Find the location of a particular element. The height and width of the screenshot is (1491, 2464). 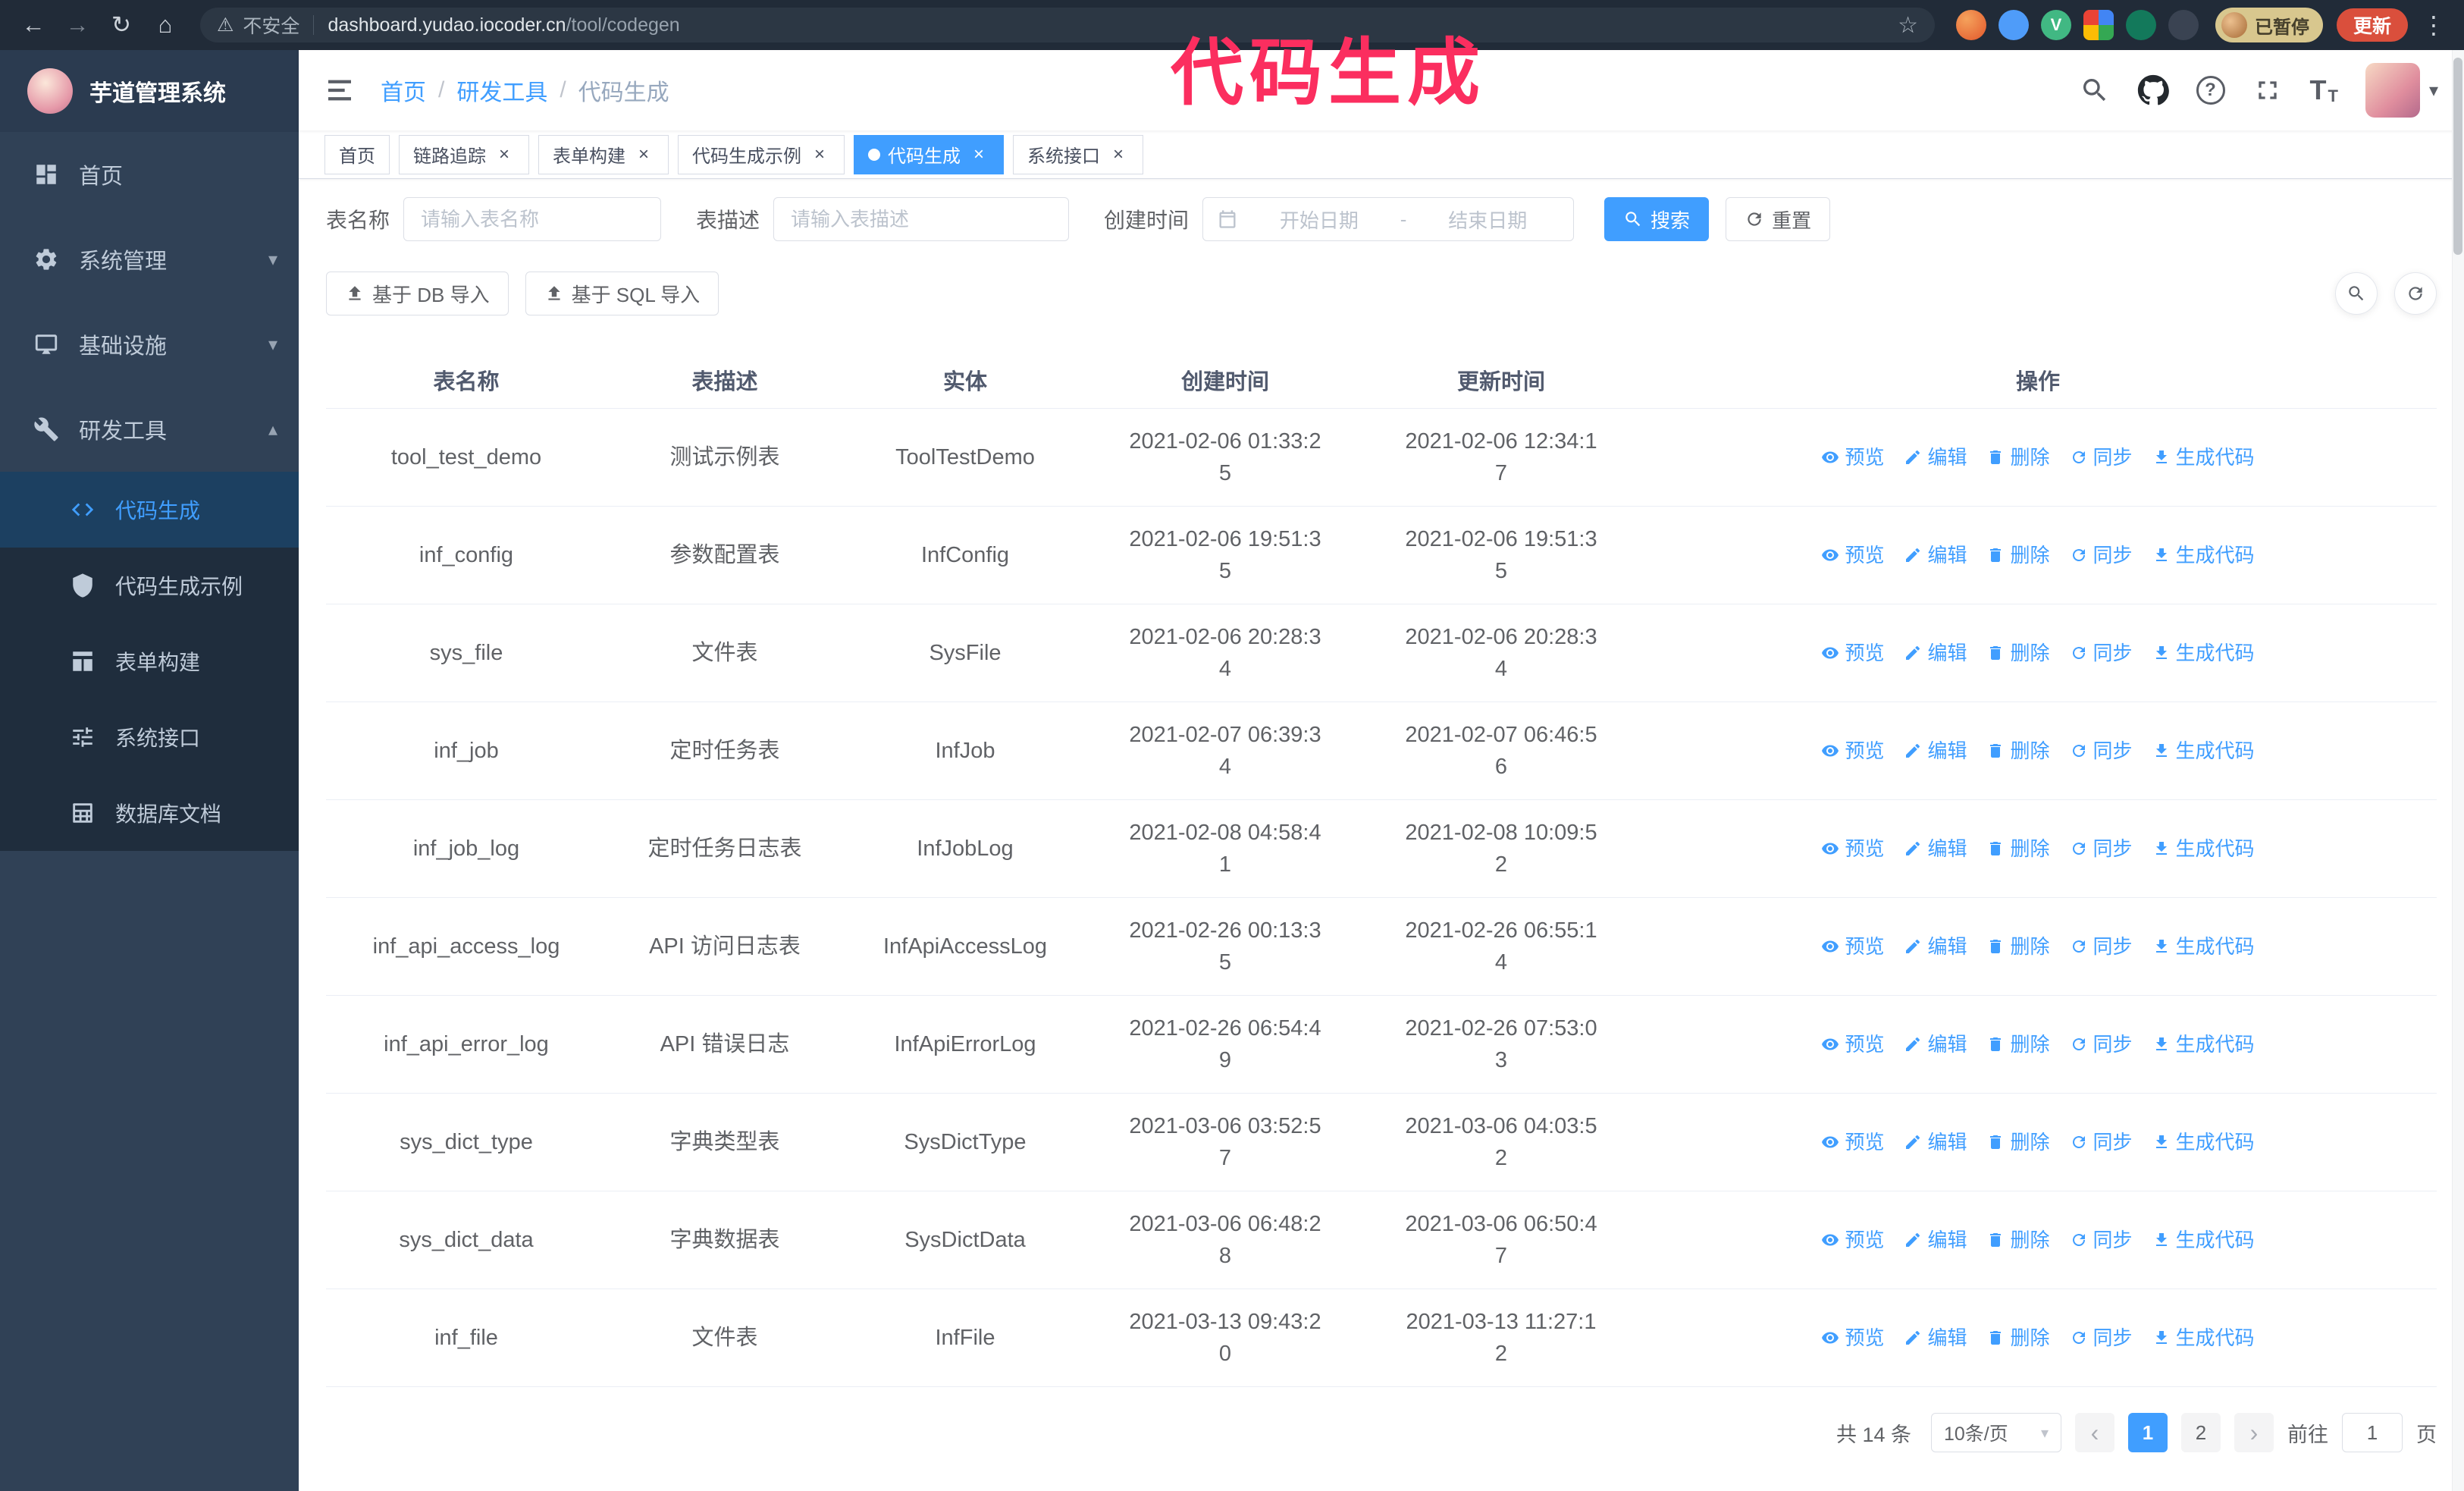

tag-home: 首页 is located at coordinates (357, 154).